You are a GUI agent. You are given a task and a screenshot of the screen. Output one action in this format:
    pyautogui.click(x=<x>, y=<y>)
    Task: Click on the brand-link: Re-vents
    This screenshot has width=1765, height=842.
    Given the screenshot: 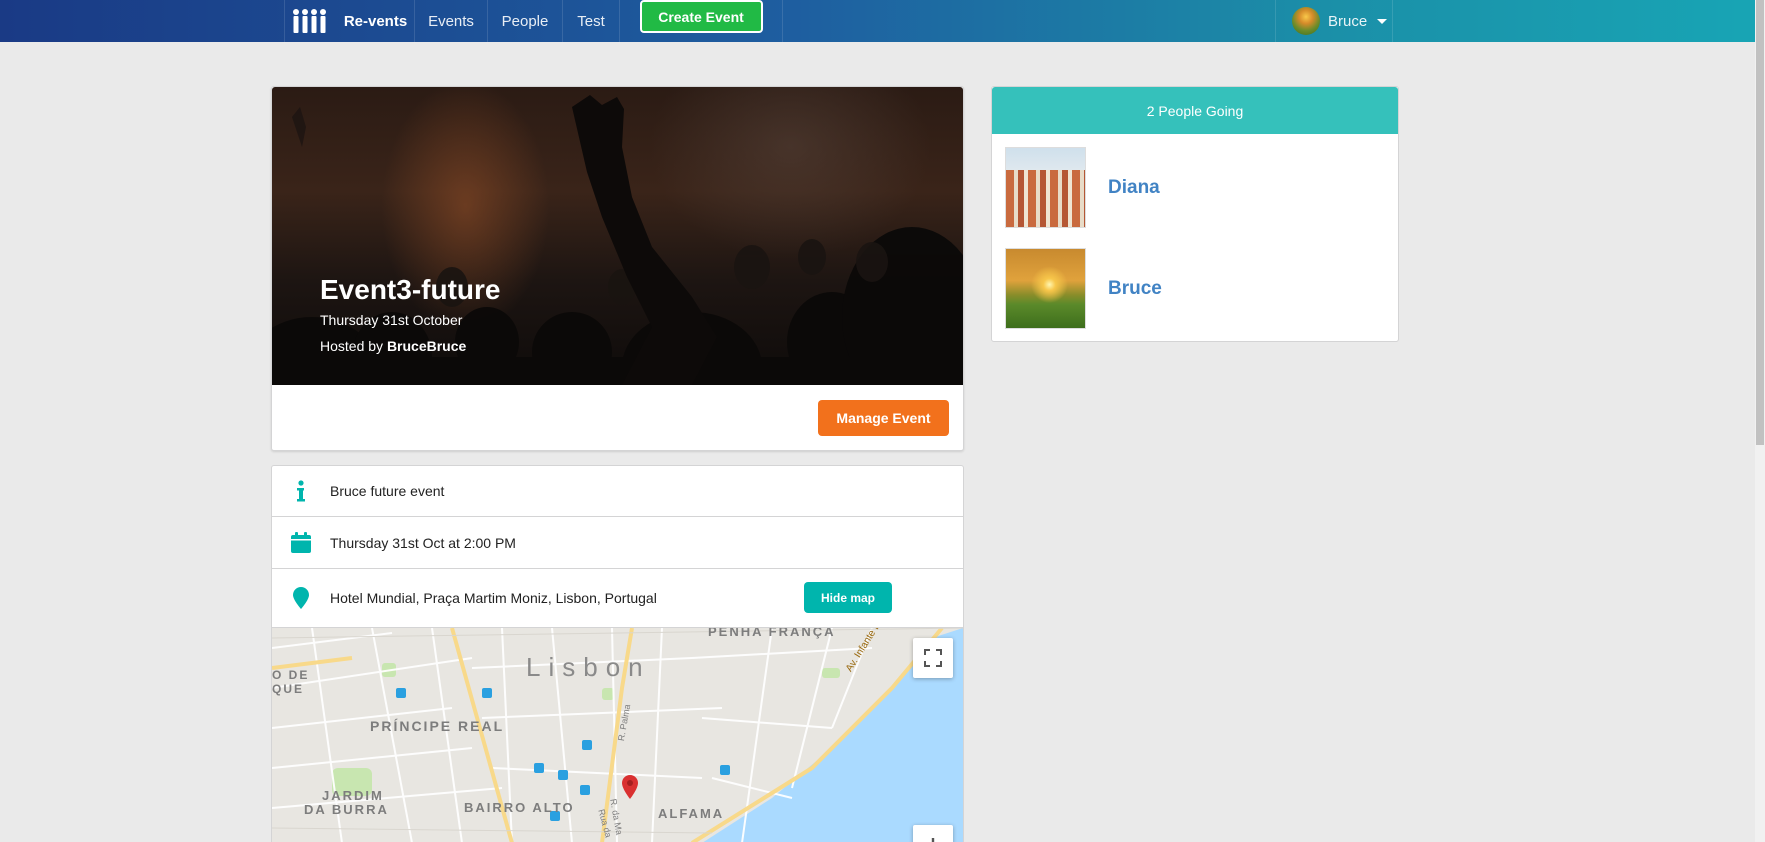 What is the action you would take?
    pyautogui.click(x=349, y=21)
    